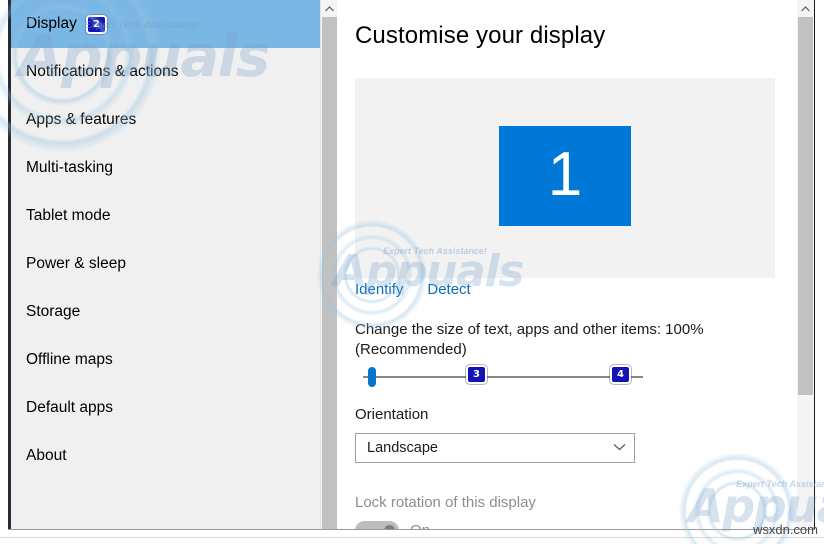 Image resolution: width=824 pixels, height=544 pixels. Describe the element at coordinates (165, 360) in the screenshot. I see `sidebar-item-offline-maps: Offline maps` at that location.